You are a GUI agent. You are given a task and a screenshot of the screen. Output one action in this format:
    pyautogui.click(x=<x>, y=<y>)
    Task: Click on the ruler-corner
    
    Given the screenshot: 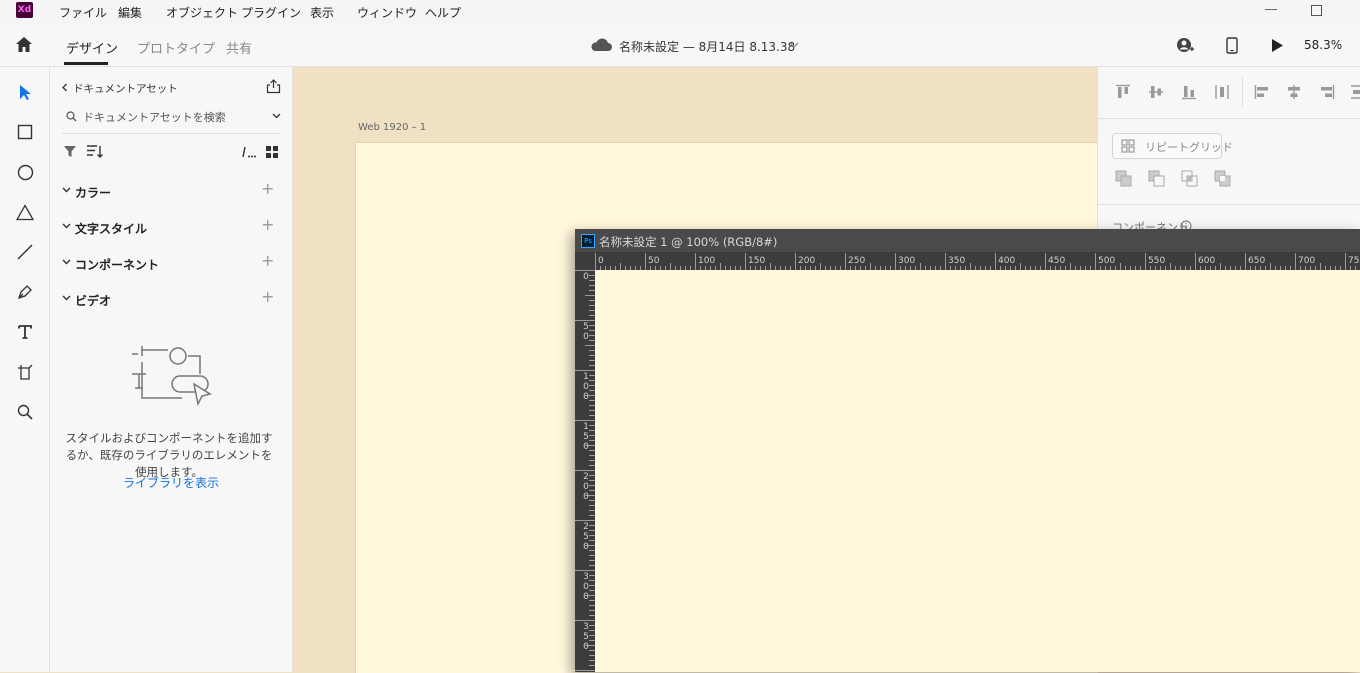 What is the action you would take?
    pyautogui.click(x=585, y=261)
    